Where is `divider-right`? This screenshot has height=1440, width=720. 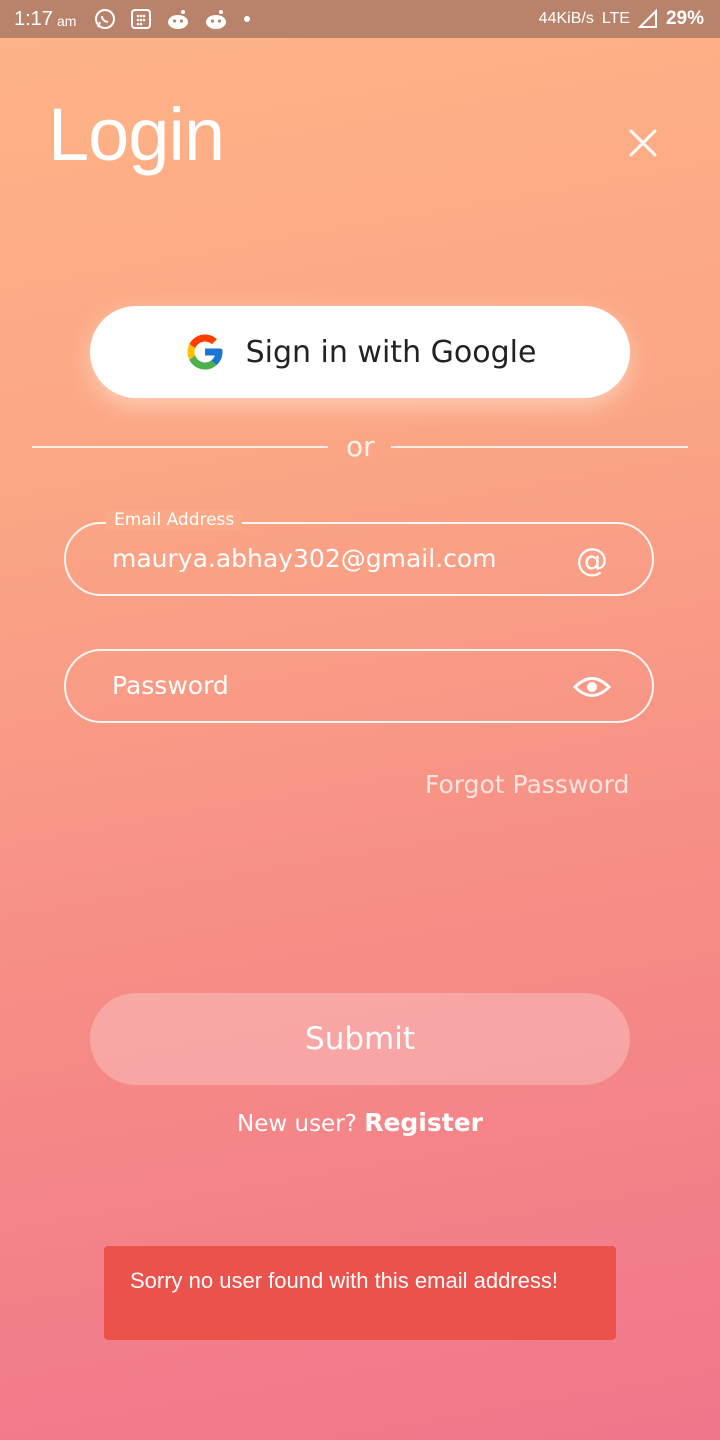
divider-right is located at coordinates (539, 447).